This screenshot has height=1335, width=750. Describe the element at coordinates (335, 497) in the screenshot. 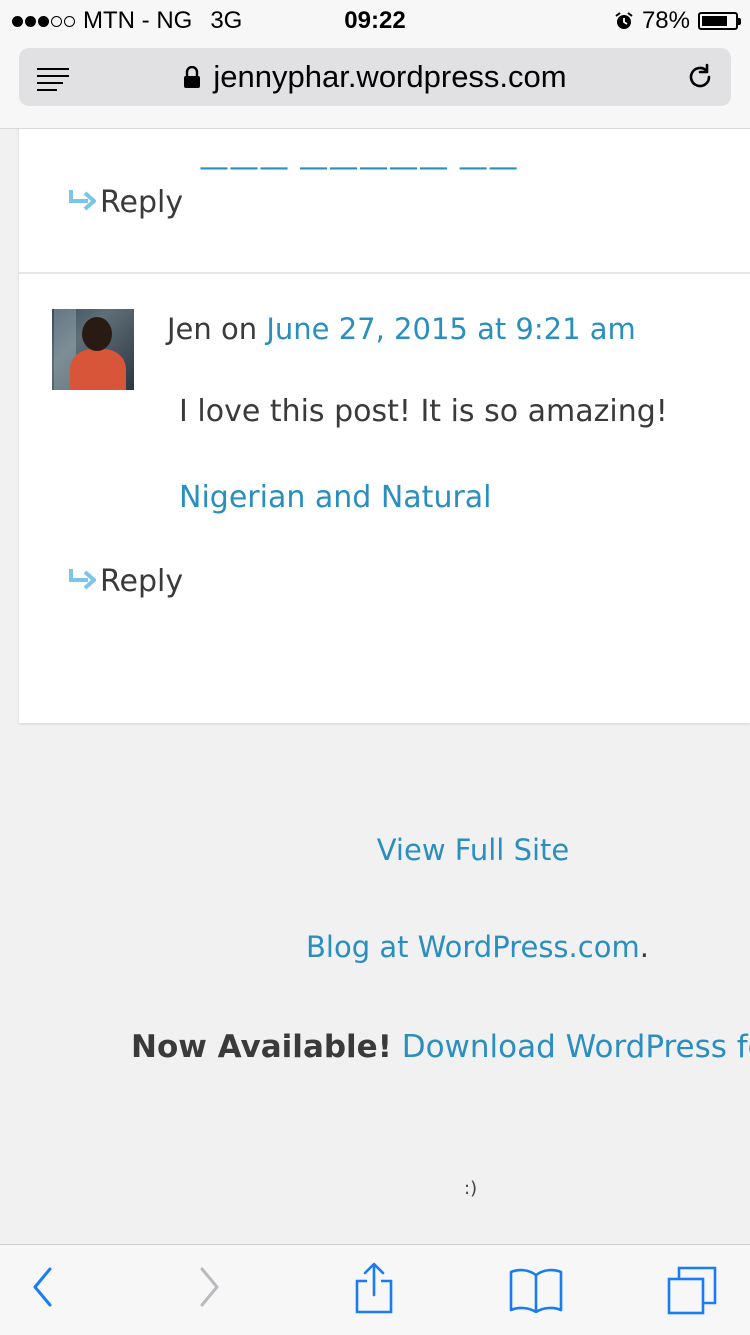

I see `comment-author-site-link: Nigerian and Natural` at that location.